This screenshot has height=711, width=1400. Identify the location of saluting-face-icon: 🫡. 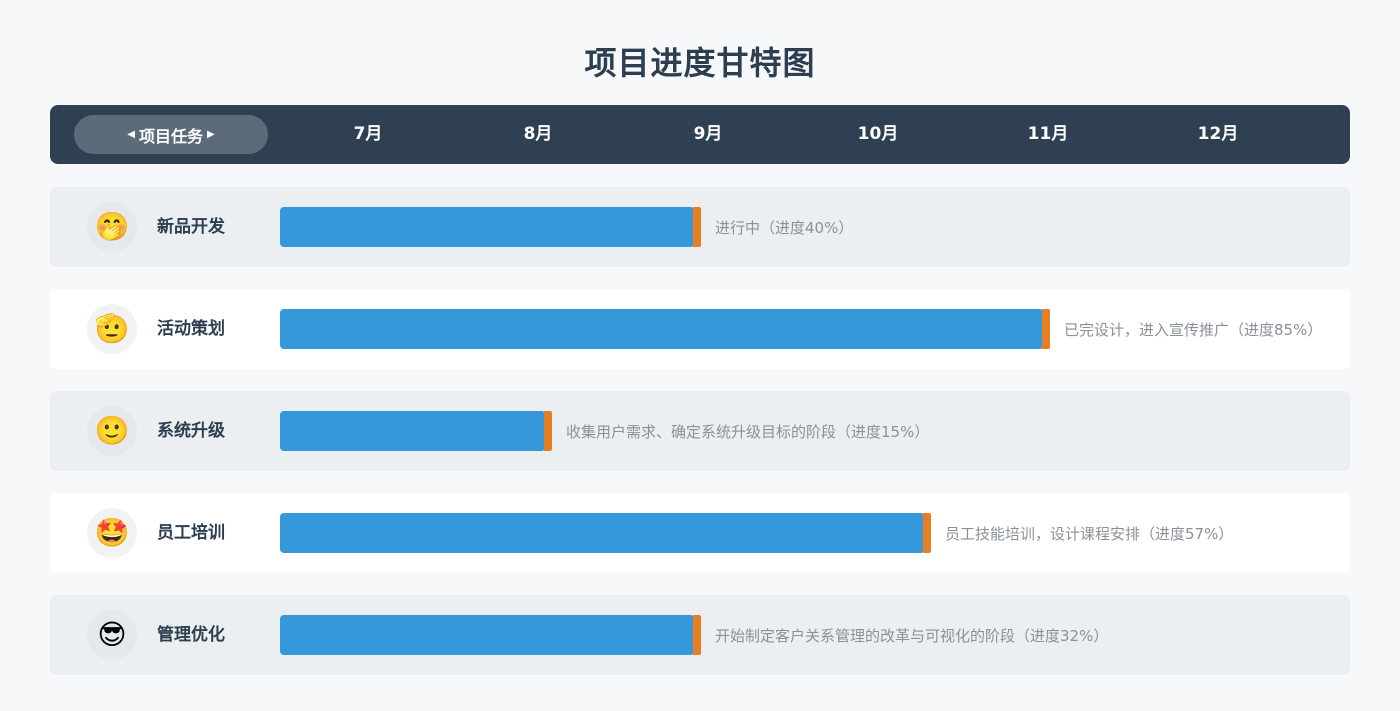
(112, 329).